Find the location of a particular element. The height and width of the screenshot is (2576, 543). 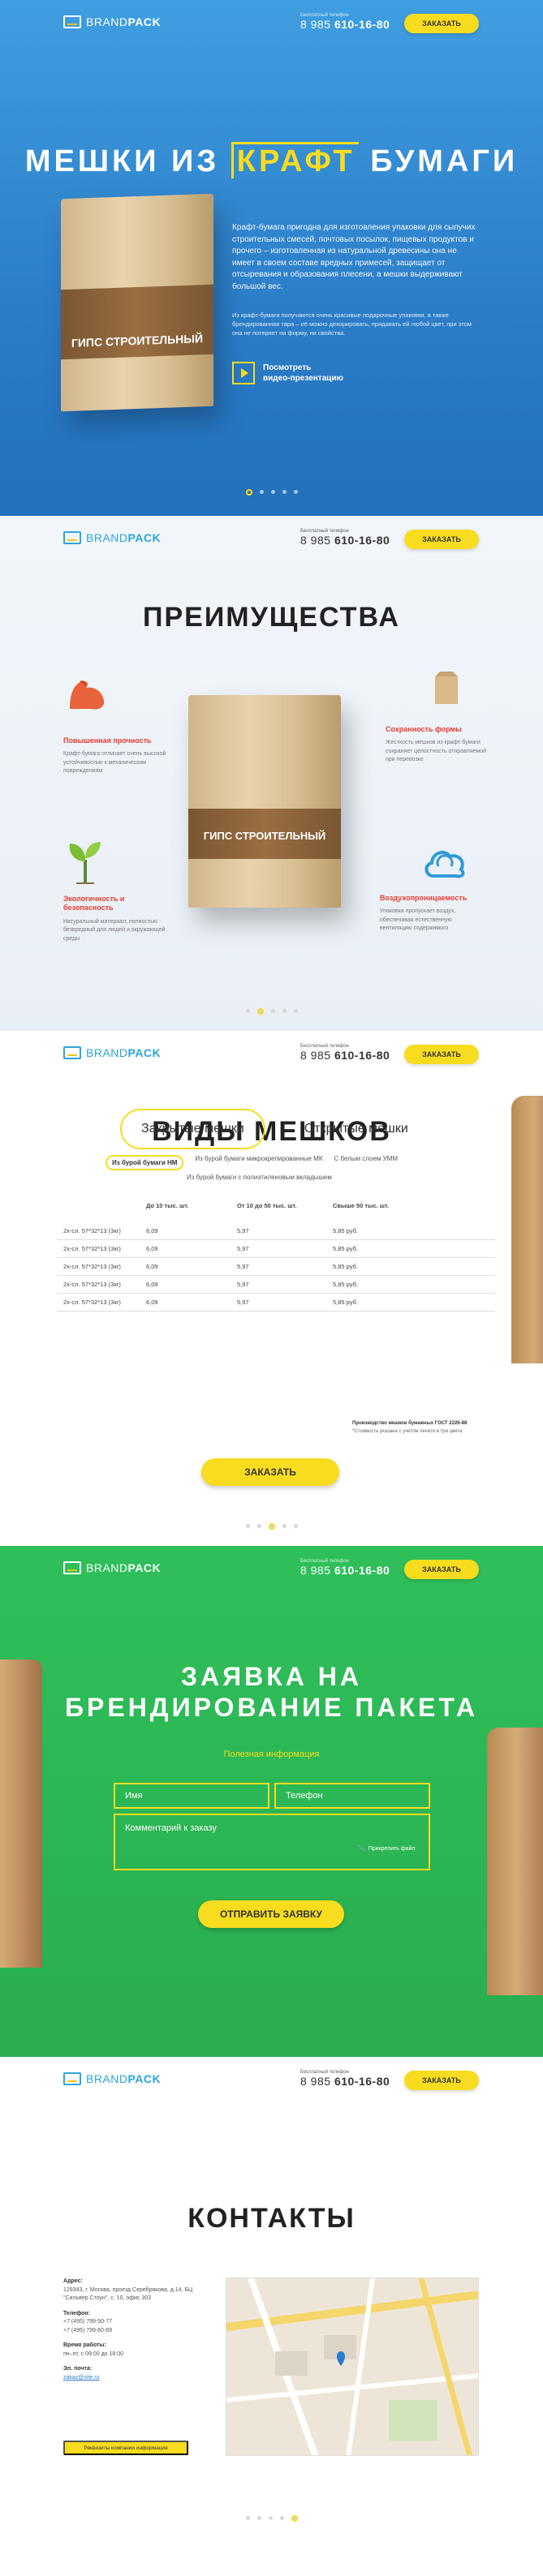

map-graphic is located at coordinates (352, 2366).